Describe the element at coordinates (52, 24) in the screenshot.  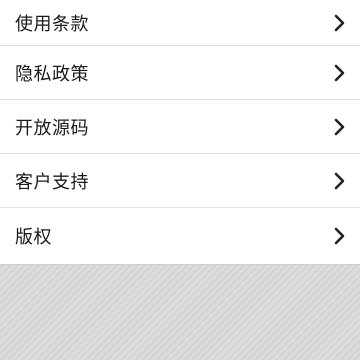
I see `menu-item-label: 使用条款` at that location.